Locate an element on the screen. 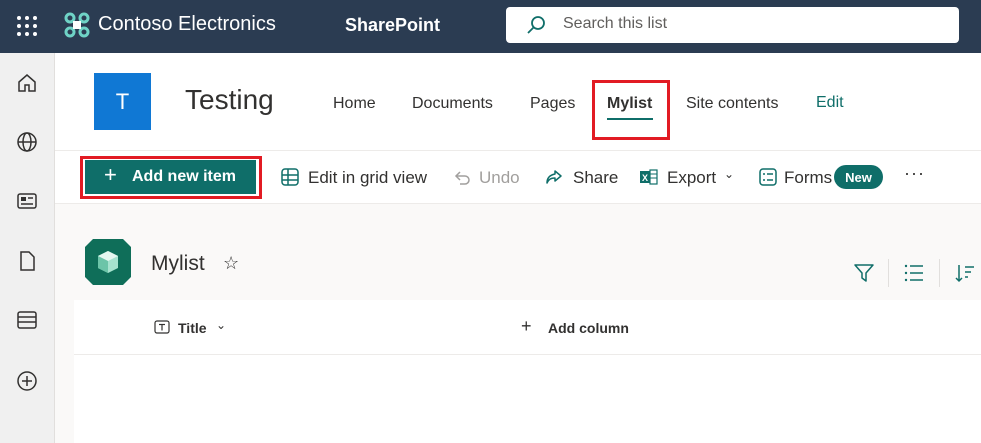  nav-edit-link: Edit is located at coordinates (830, 103).